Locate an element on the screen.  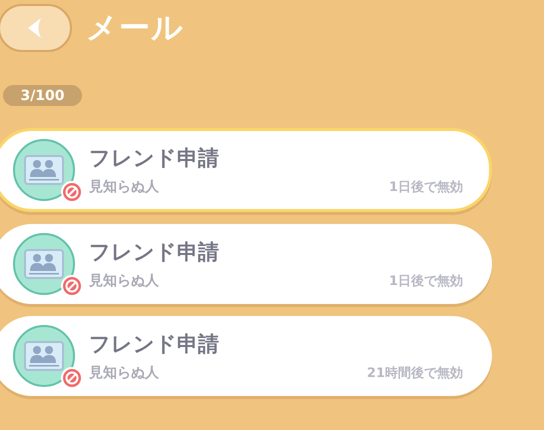
back-button is located at coordinates (36, 28).